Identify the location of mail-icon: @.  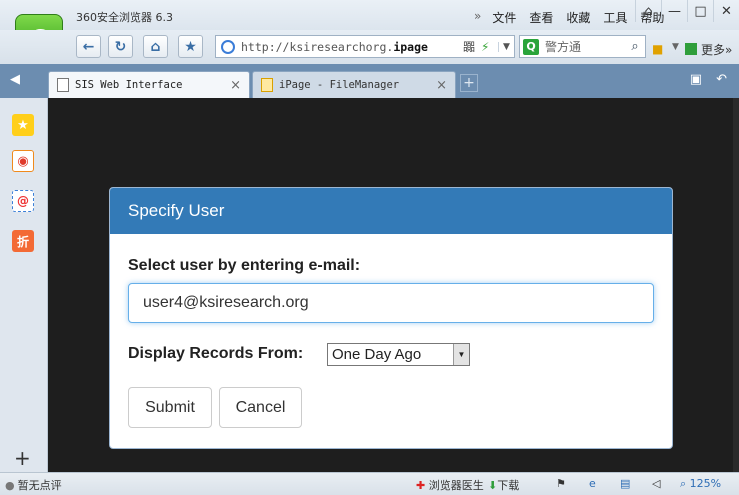
(23, 201).